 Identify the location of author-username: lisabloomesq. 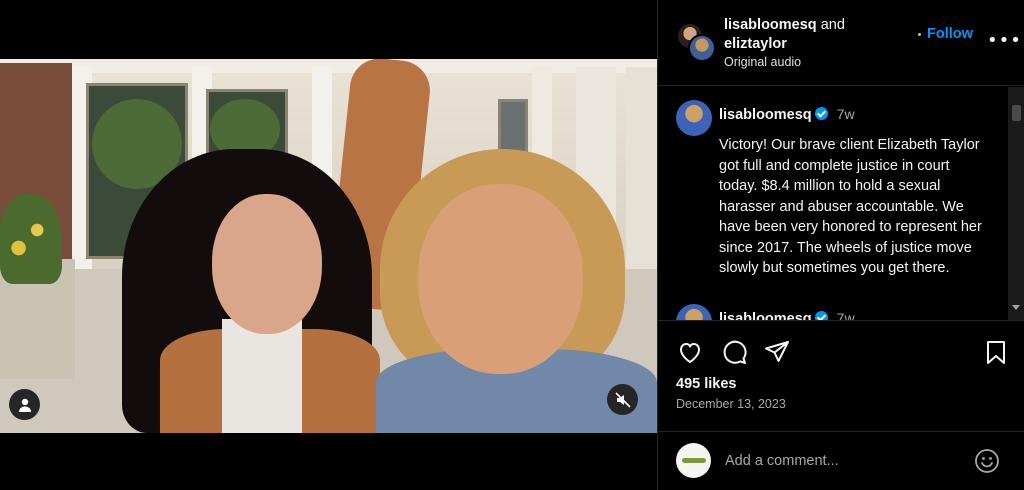
(770, 25).